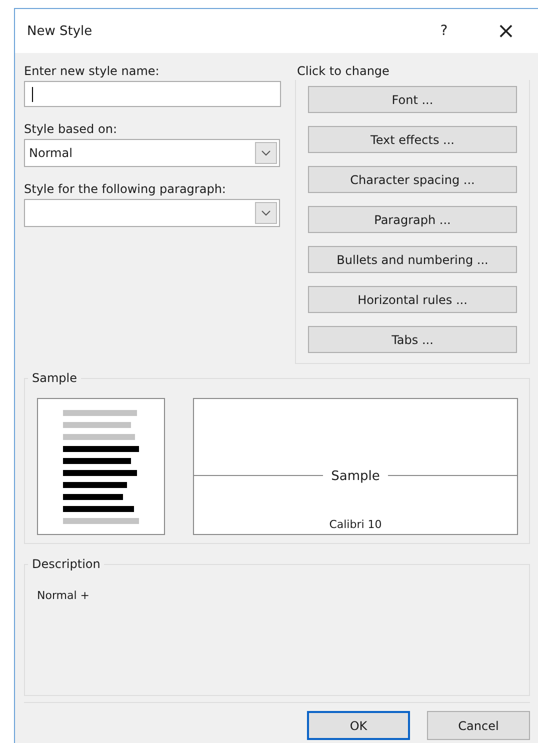 The height and width of the screenshot is (743, 538). Describe the element at coordinates (92, 71) in the screenshot. I see `field-label: Enter new style name:` at that location.